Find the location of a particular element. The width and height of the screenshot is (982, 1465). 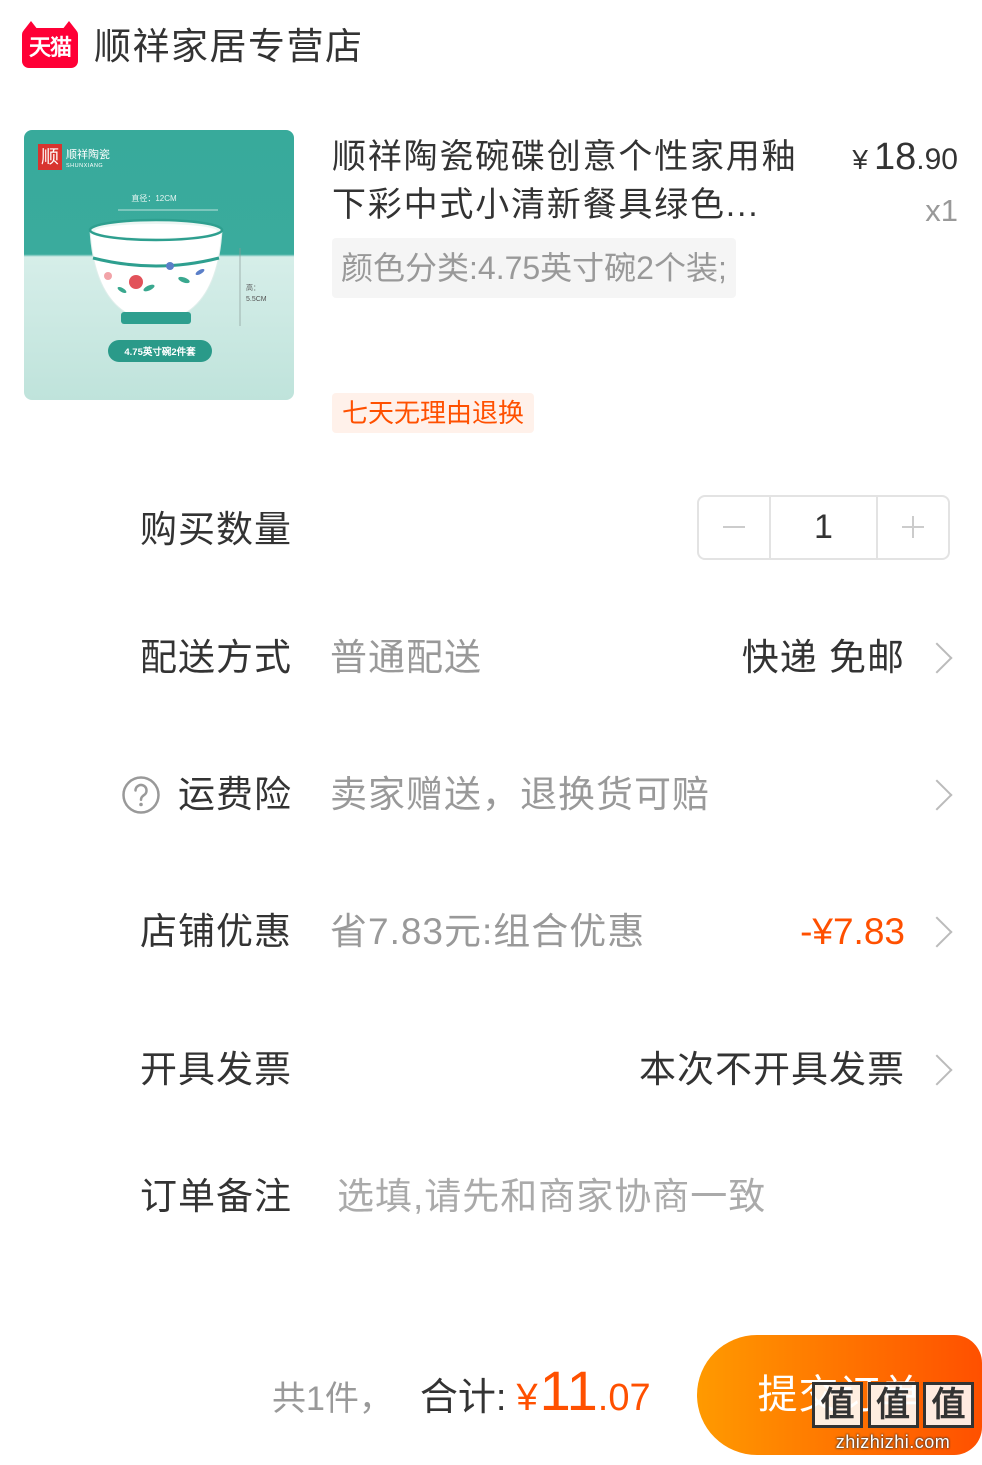

store-discount-row: 店铺优惠 省7.83元:组合优惠 -¥7.83 is located at coordinates (491, 932).